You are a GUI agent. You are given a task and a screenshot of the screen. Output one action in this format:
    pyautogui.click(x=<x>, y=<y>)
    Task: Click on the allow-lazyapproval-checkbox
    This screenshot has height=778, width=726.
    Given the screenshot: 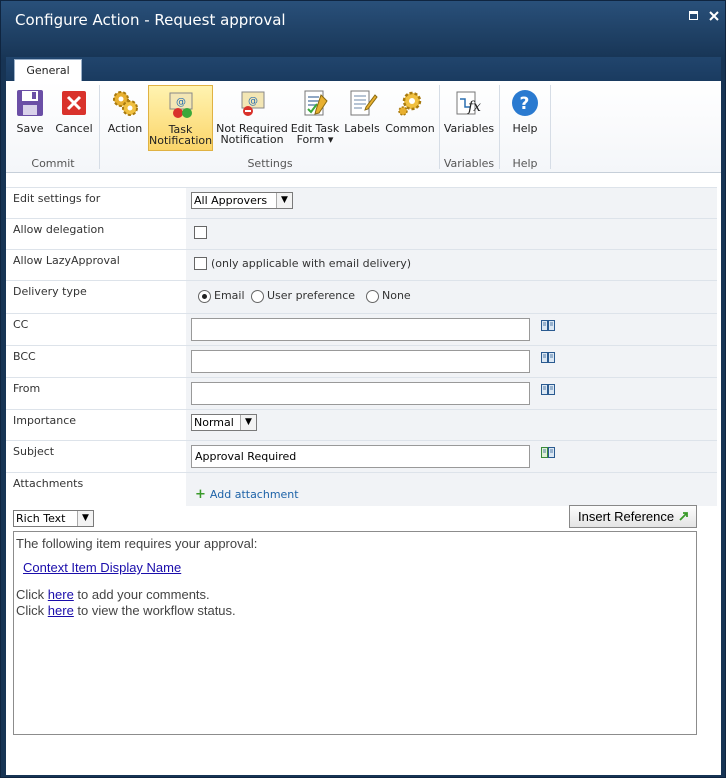 What is the action you would take?
    pyautogui.click(x=200, y=263)
    